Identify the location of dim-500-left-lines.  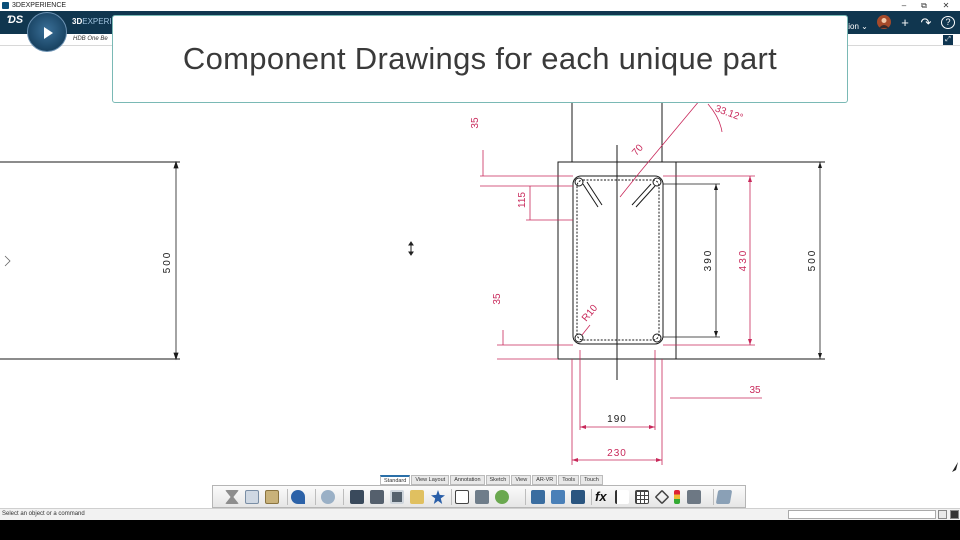
(176, 260).